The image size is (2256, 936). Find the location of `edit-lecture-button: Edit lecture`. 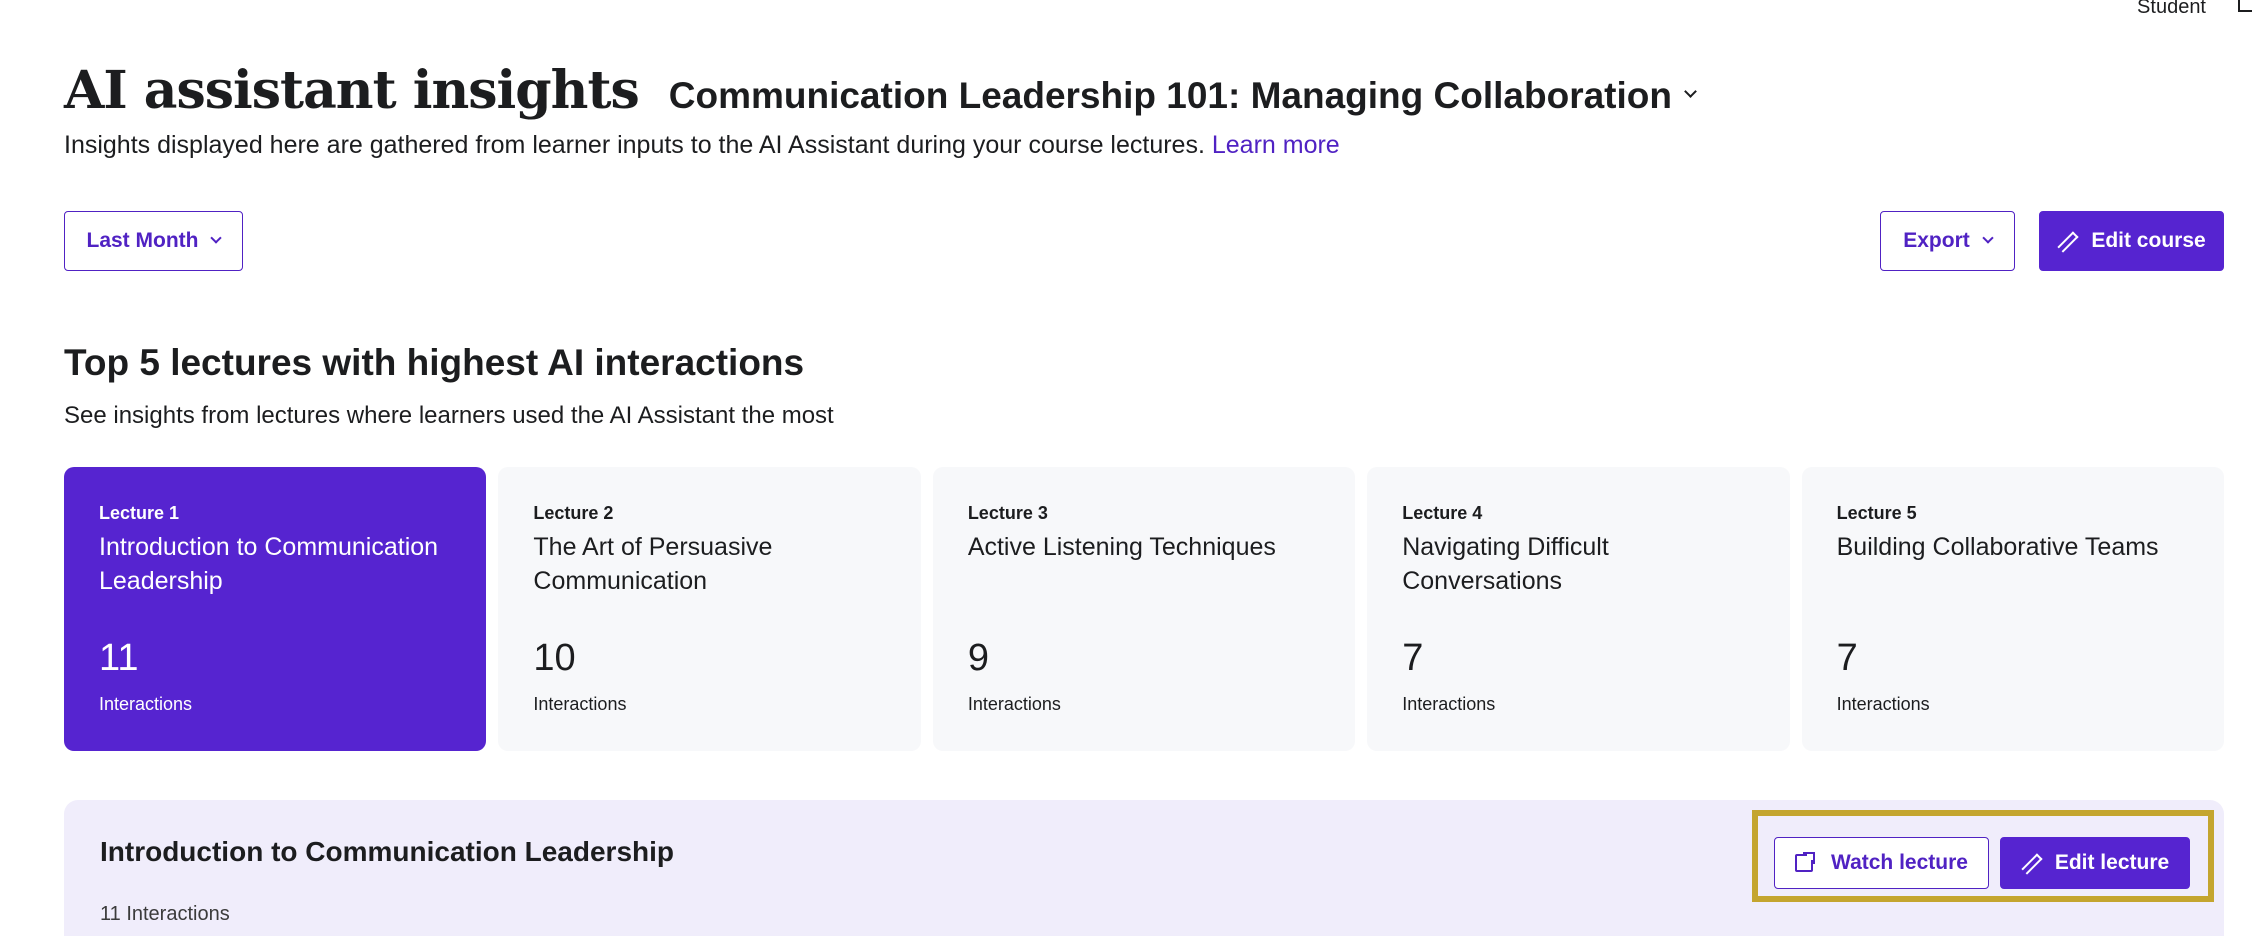

edit-lecture-button: Edit lecture is located at coordinates (2095, 863).